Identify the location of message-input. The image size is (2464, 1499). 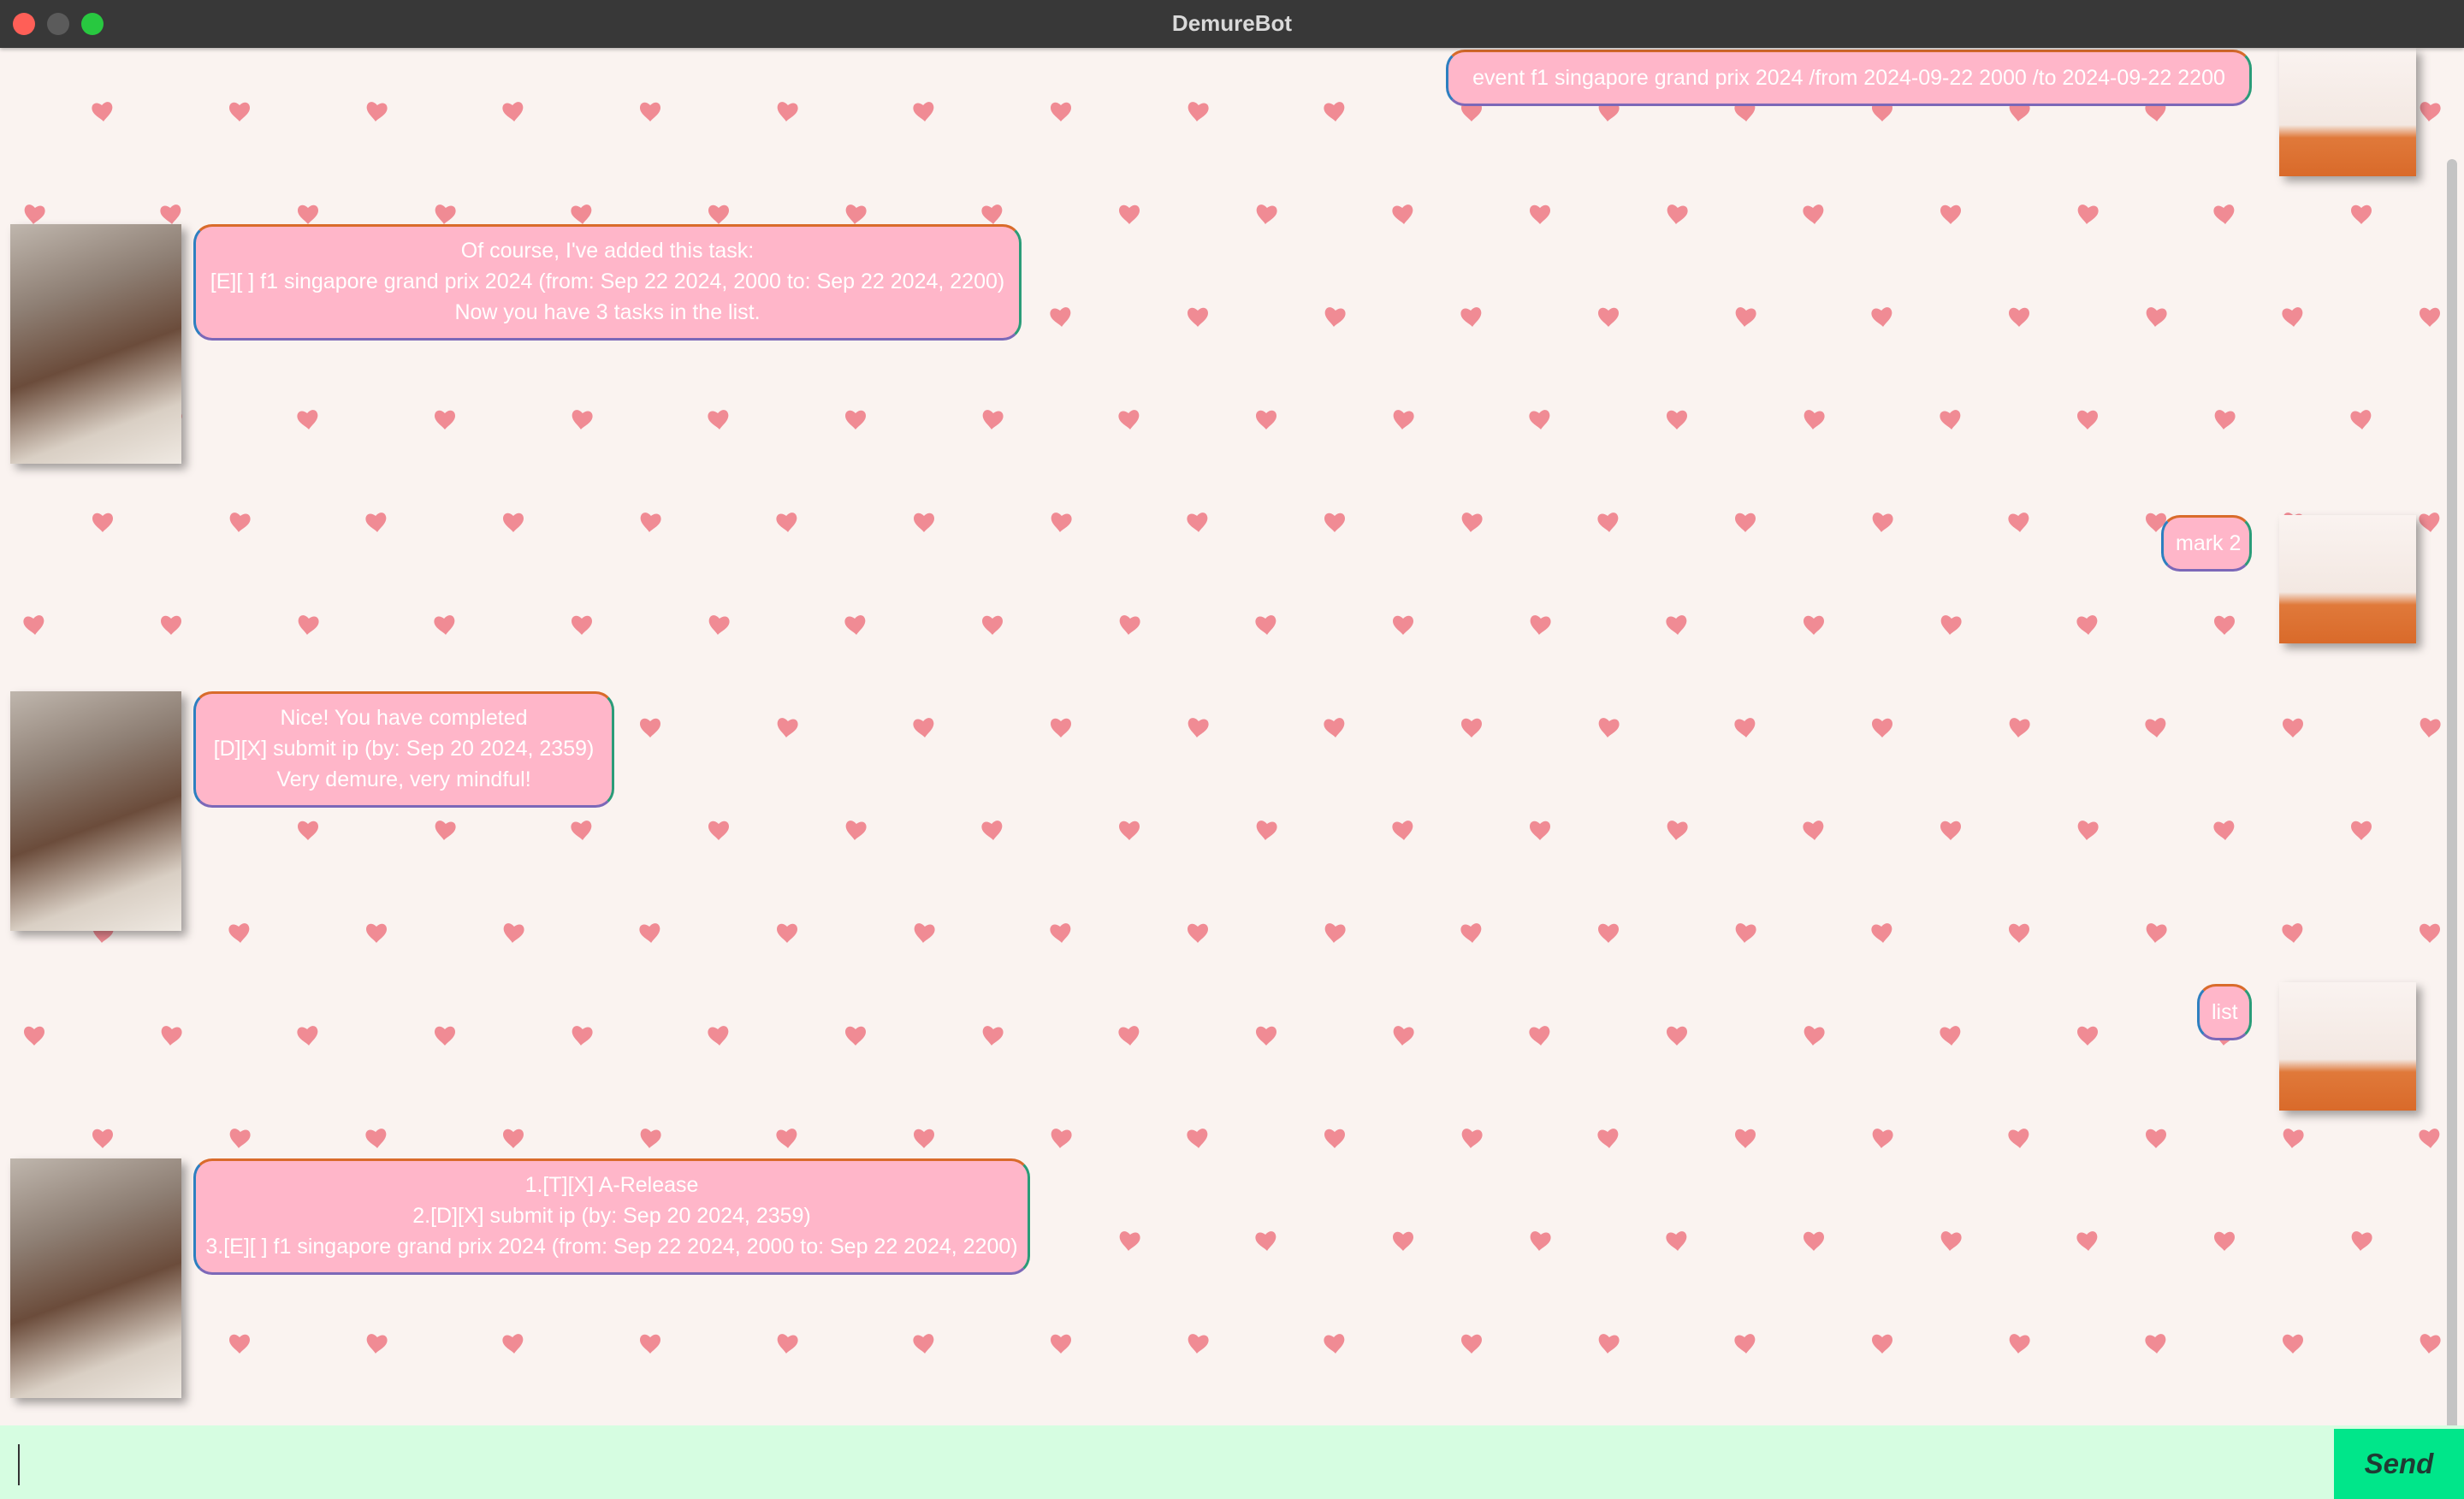
(1165, 1462).